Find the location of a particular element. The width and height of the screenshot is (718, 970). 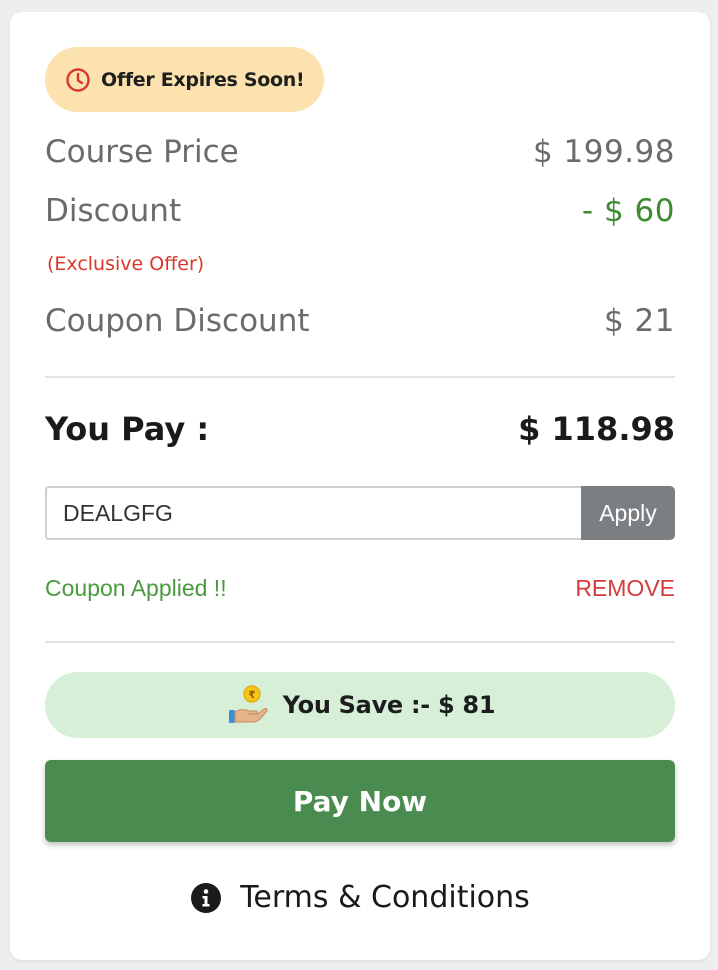

you-pay-label: You Pay : is located at coordinates (127, 429).